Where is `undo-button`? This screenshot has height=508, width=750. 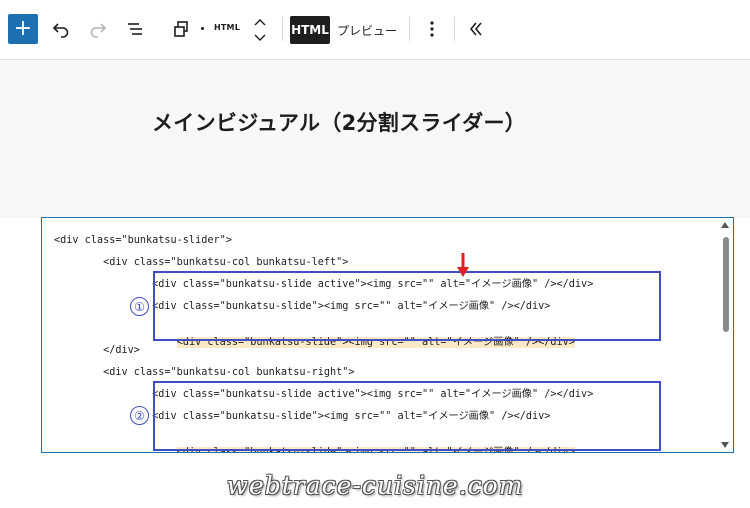
undo-button is located at coordinates (61, 29).